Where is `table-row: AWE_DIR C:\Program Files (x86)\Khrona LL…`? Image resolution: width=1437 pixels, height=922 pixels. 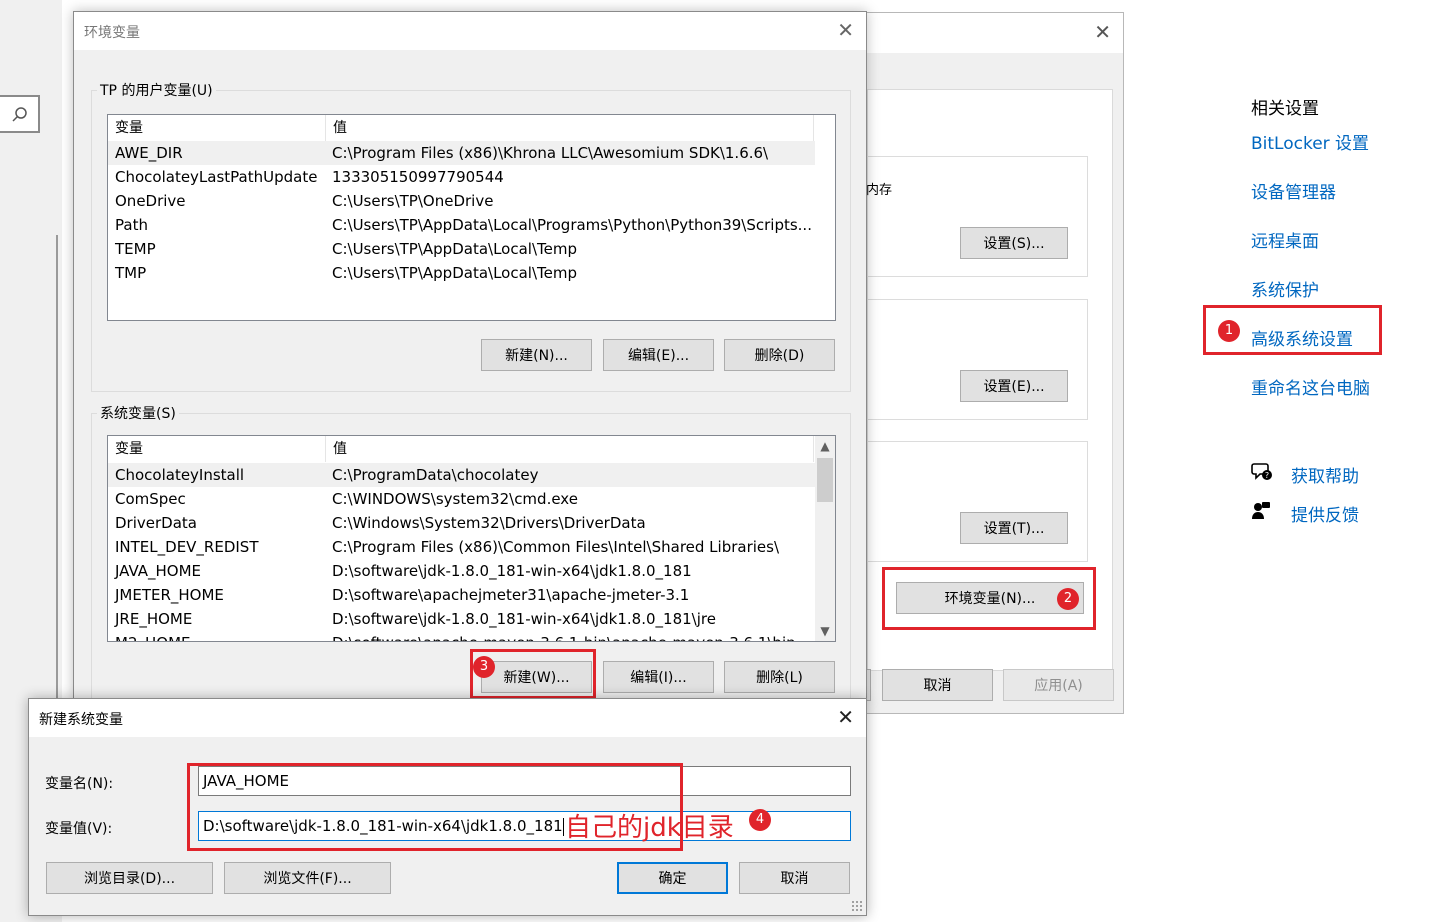
table-row: AWE_DIR C:\Program Files (x86)\Khrona LL… is located at coordinates (461, 153).